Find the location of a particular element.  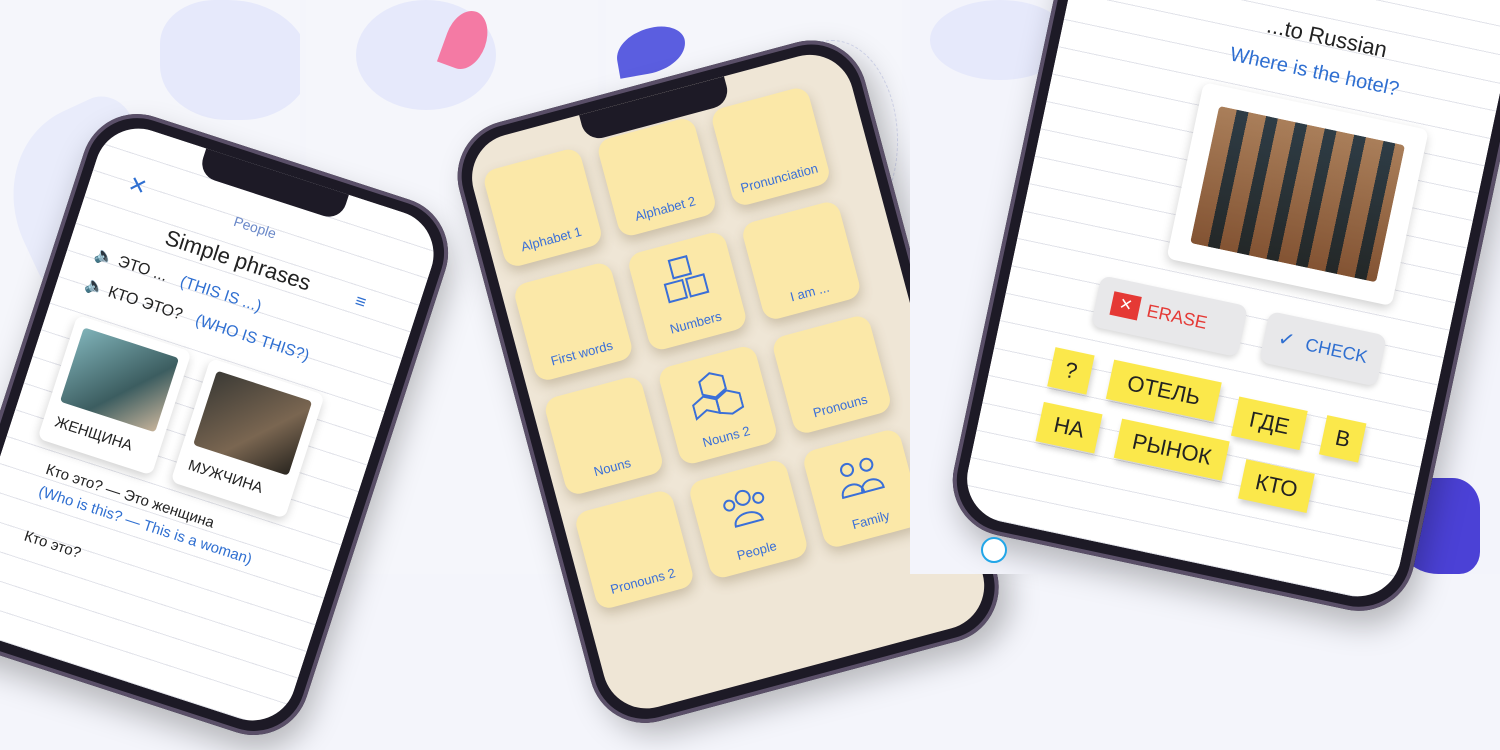

topic-tile-nouns-2: Nouns 2 is located at coordinates (718, 405).